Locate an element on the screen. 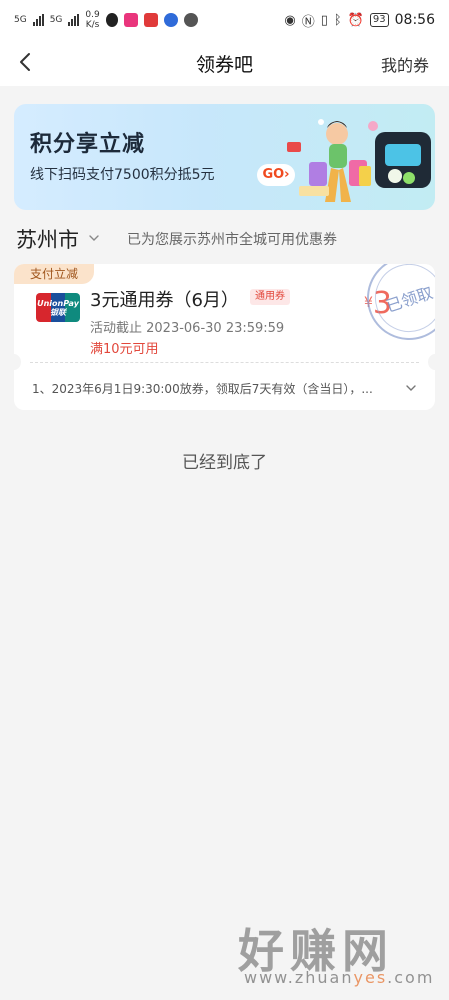  watermark-url: www.zhuanyes.com is located at coordinates (339, 977).